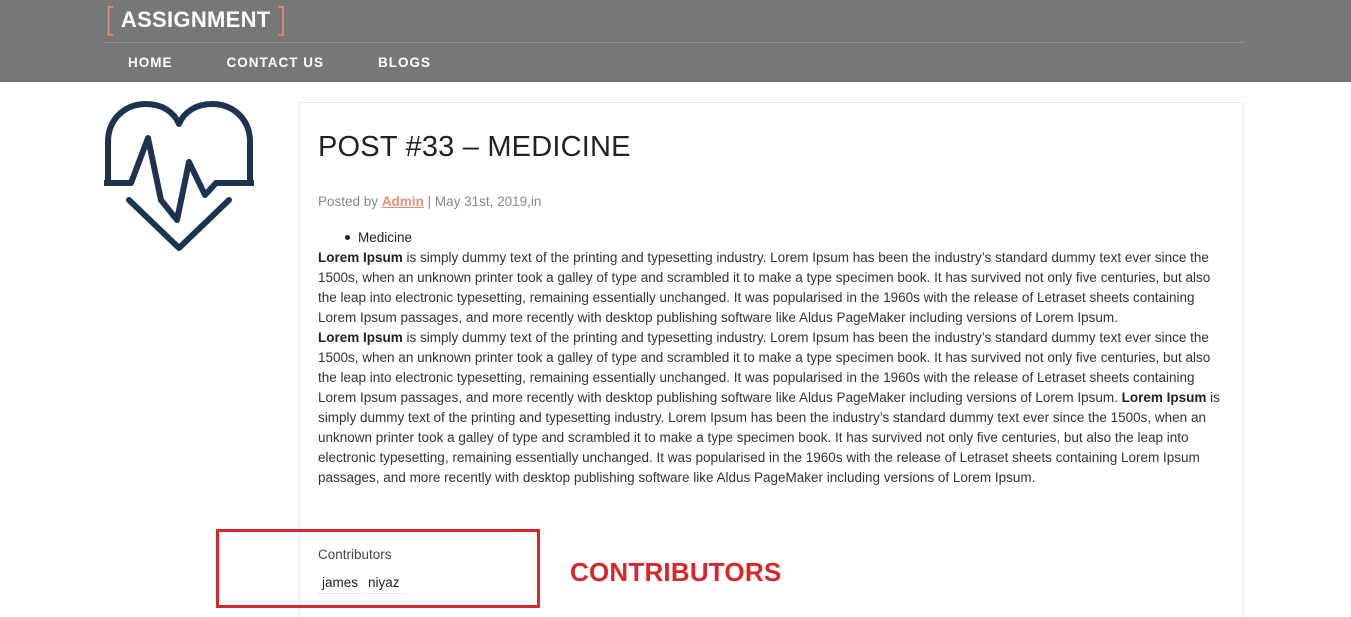 This screenshot has width=1351, height=617. Describe the element at coordinates (348, 201) in the screenshot. I see `posted-by-label: Posted by` at that location.